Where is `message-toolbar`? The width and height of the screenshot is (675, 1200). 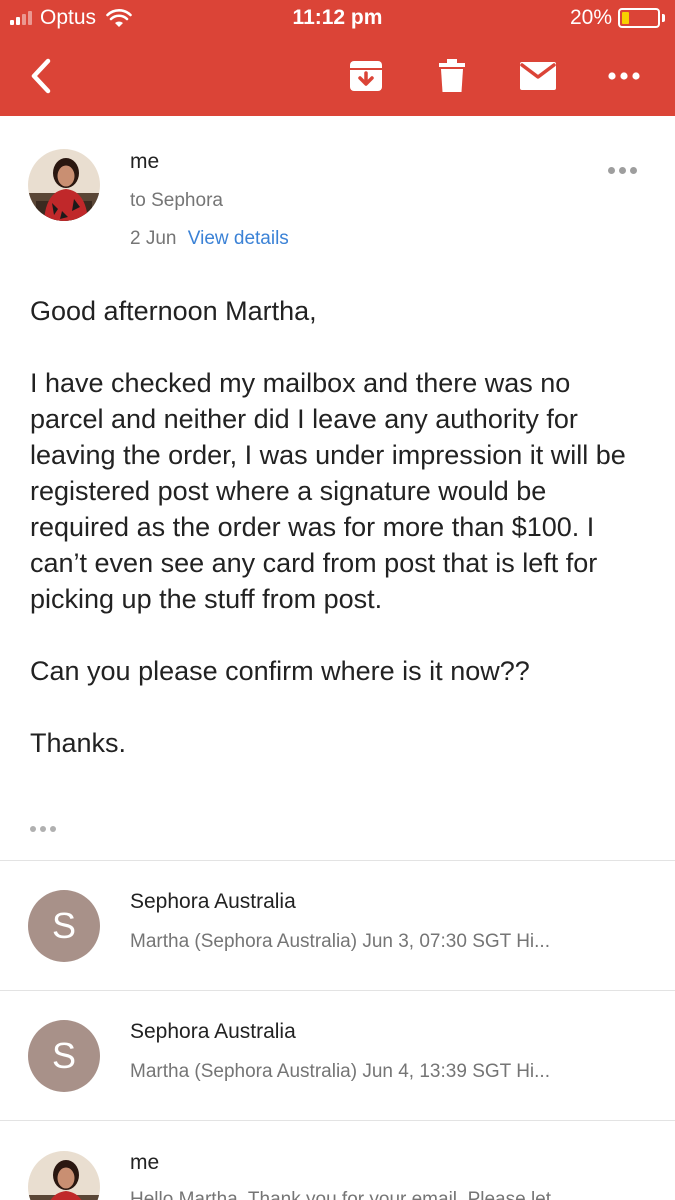
message-toolbar is located at coordinates (337, 77).